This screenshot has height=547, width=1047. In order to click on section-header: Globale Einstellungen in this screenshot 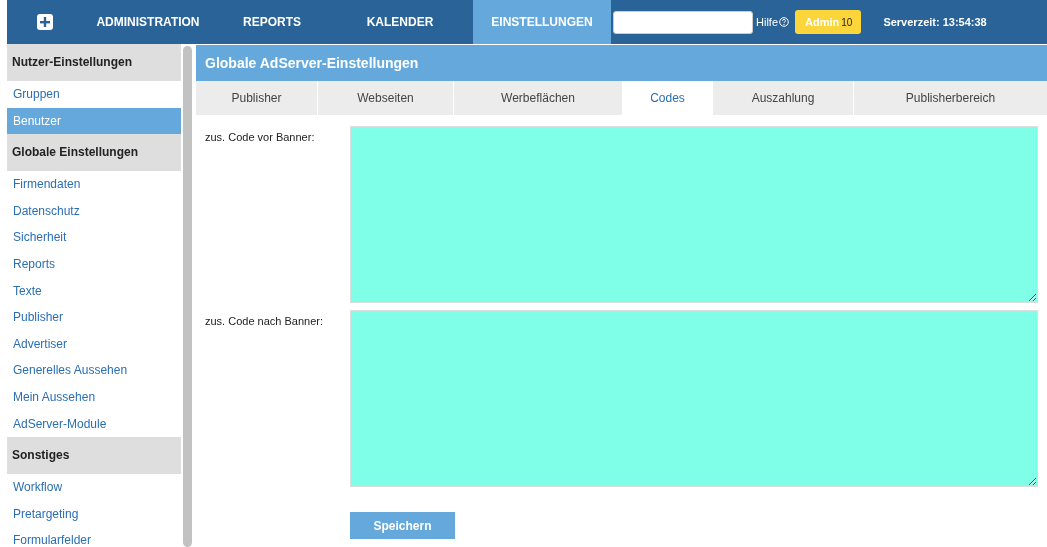, I will do `click(94, 153)`.